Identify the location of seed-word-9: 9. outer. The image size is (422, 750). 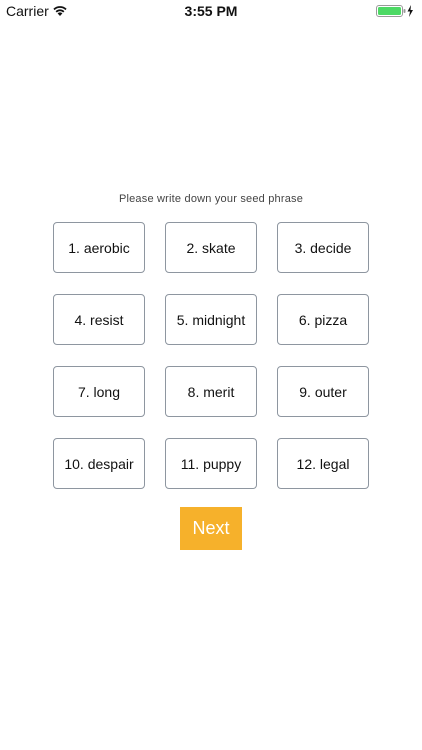
(323, 391).